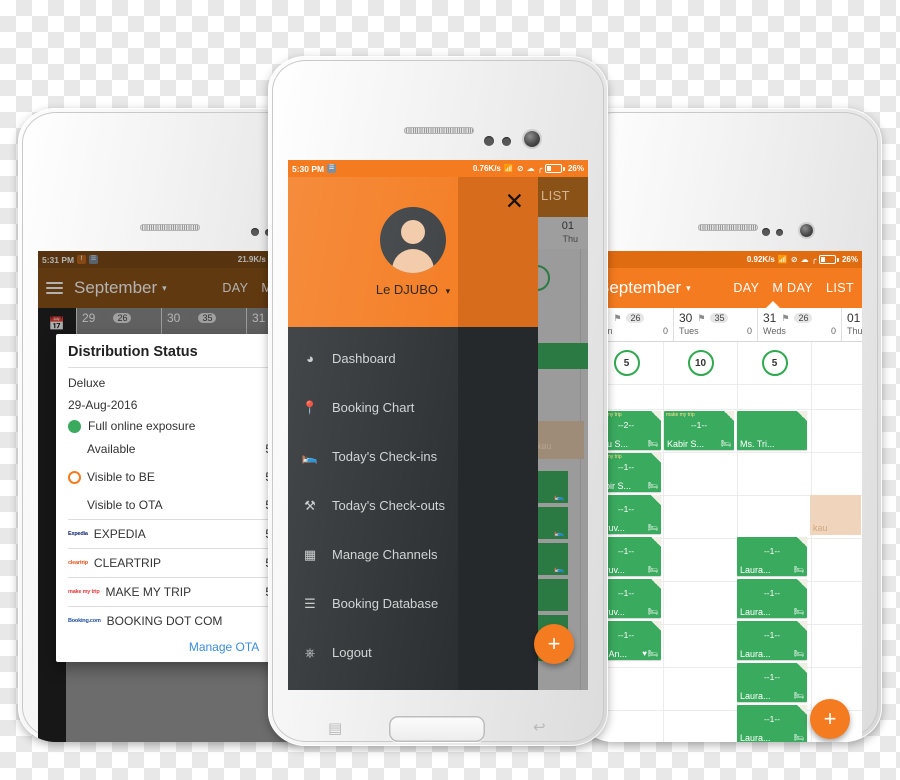 This screenshot has height=780, width=900. I want to click on back-softkey-icon: ↩, so click(539, 727).